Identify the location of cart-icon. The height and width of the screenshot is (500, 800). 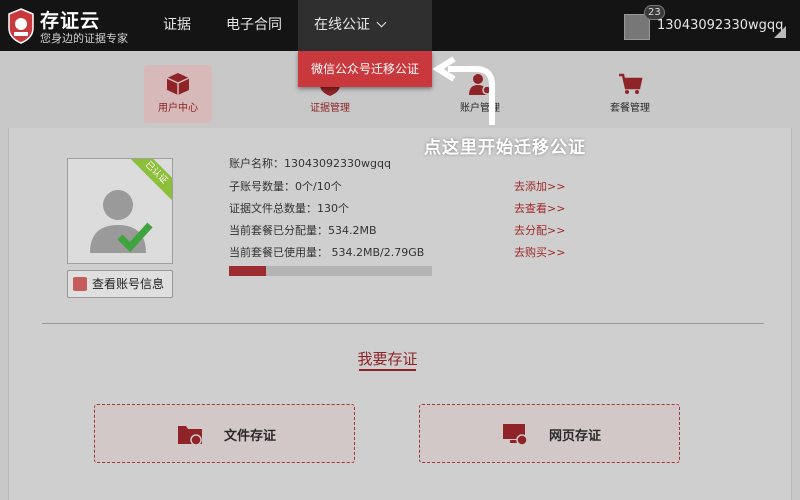
(631, 83).